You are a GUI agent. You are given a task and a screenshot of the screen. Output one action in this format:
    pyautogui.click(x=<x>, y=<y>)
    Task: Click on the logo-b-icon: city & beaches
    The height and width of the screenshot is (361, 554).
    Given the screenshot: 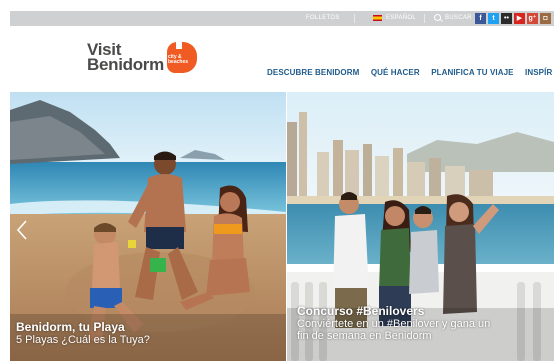 What is the action you would take?
    pyautogui.click(x=182, y=56)
    